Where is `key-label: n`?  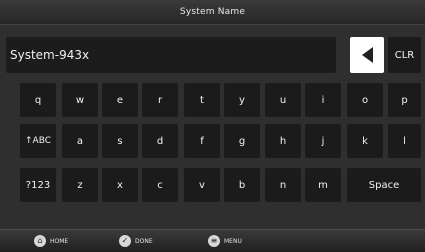
key-label: n is located at coordinates (283, 185).